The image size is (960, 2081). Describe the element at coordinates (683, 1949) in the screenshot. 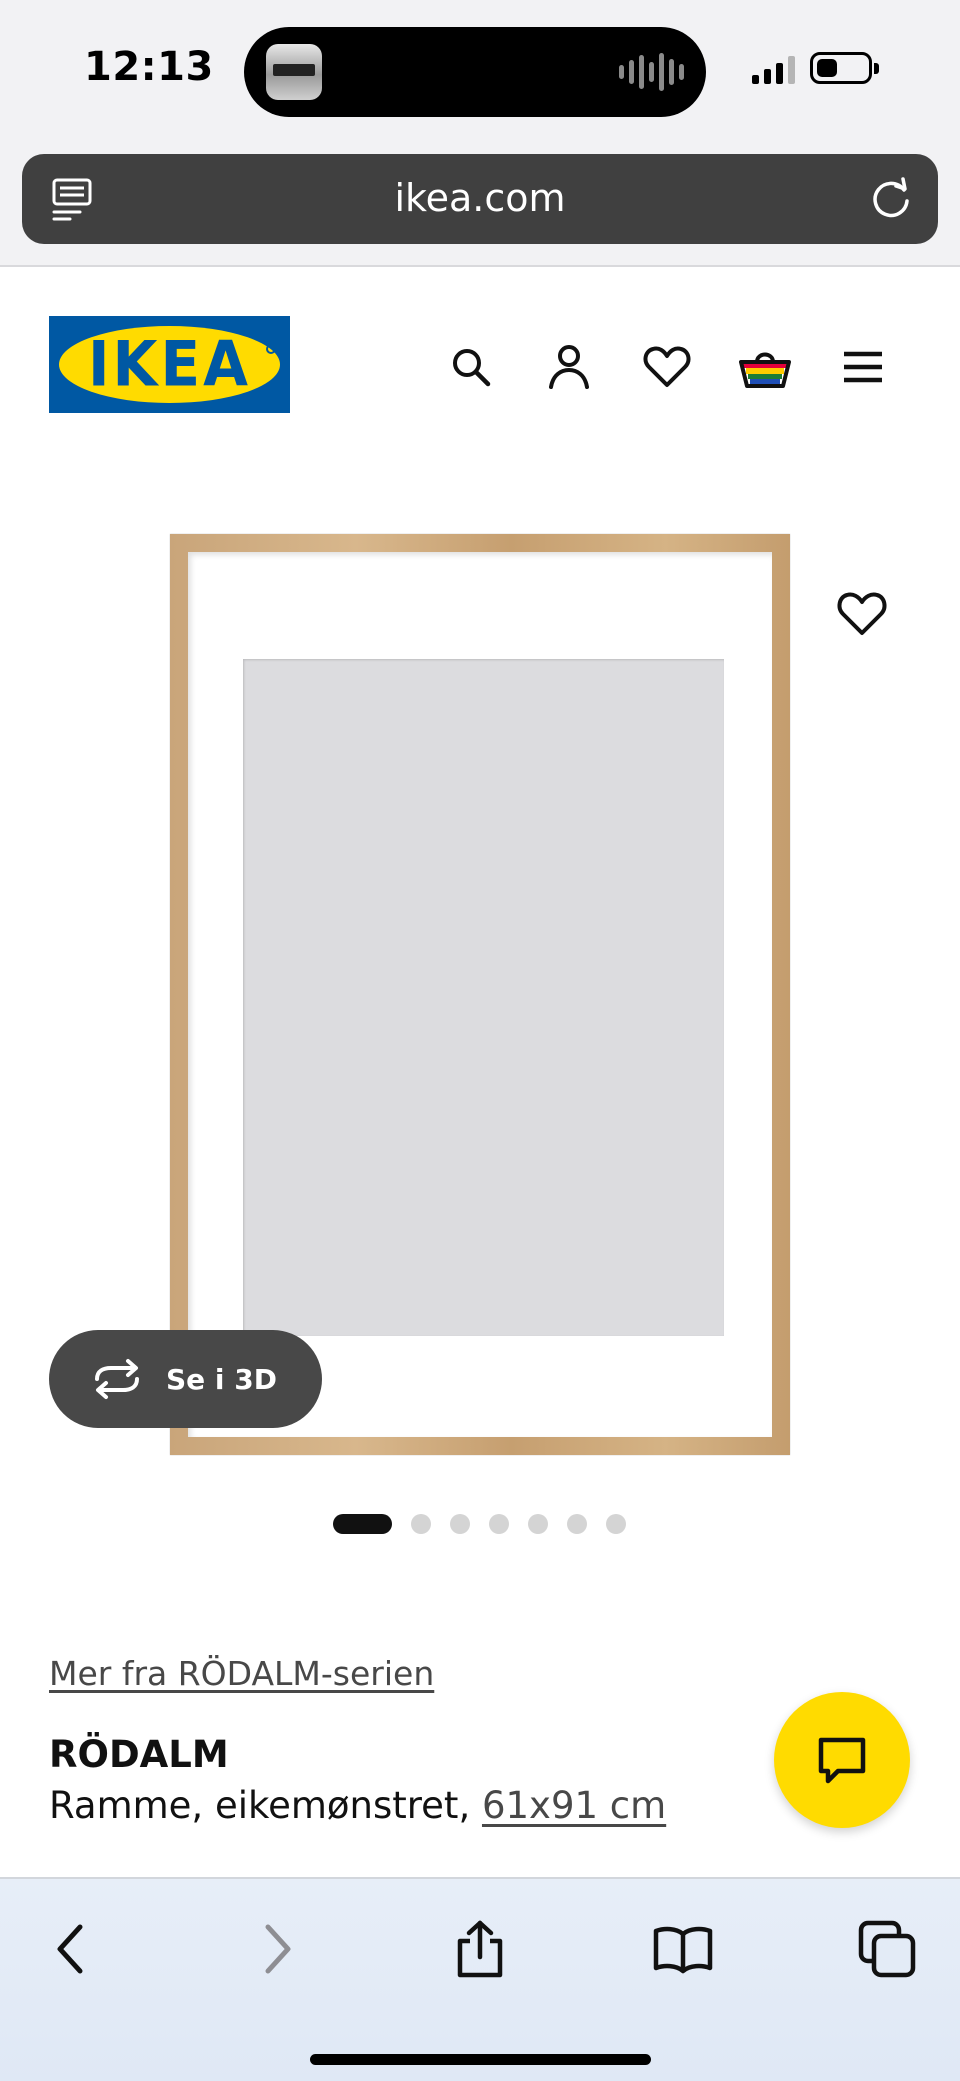

I see `bookmarks-icon` at that location.